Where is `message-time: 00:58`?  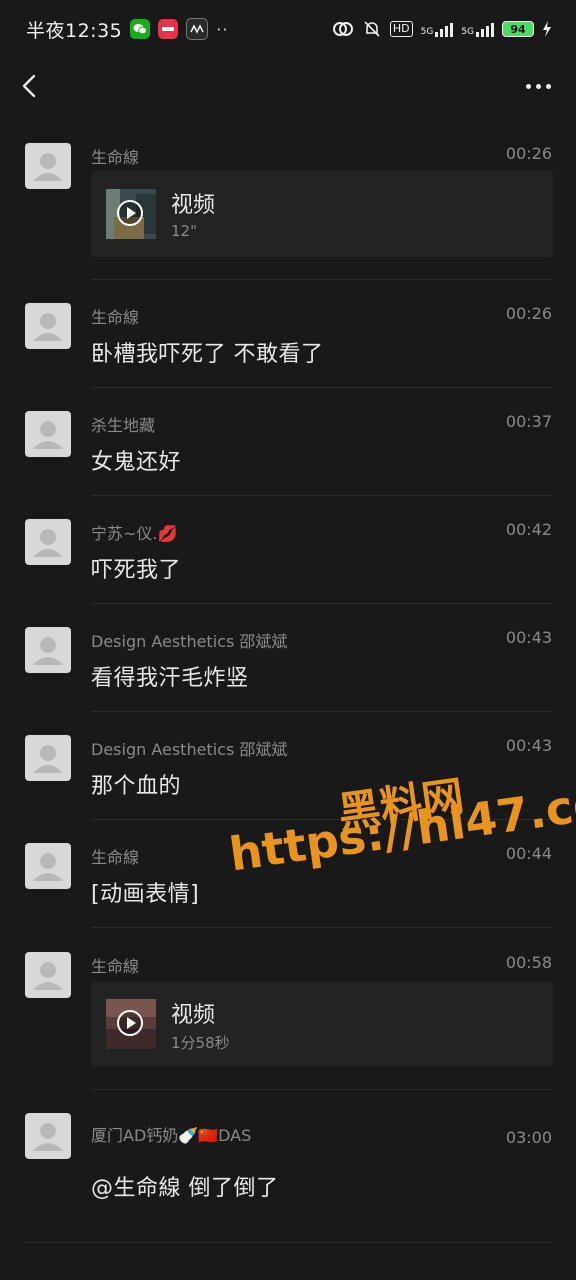
message-time: 00:58 is located at coordinates (528, 962).